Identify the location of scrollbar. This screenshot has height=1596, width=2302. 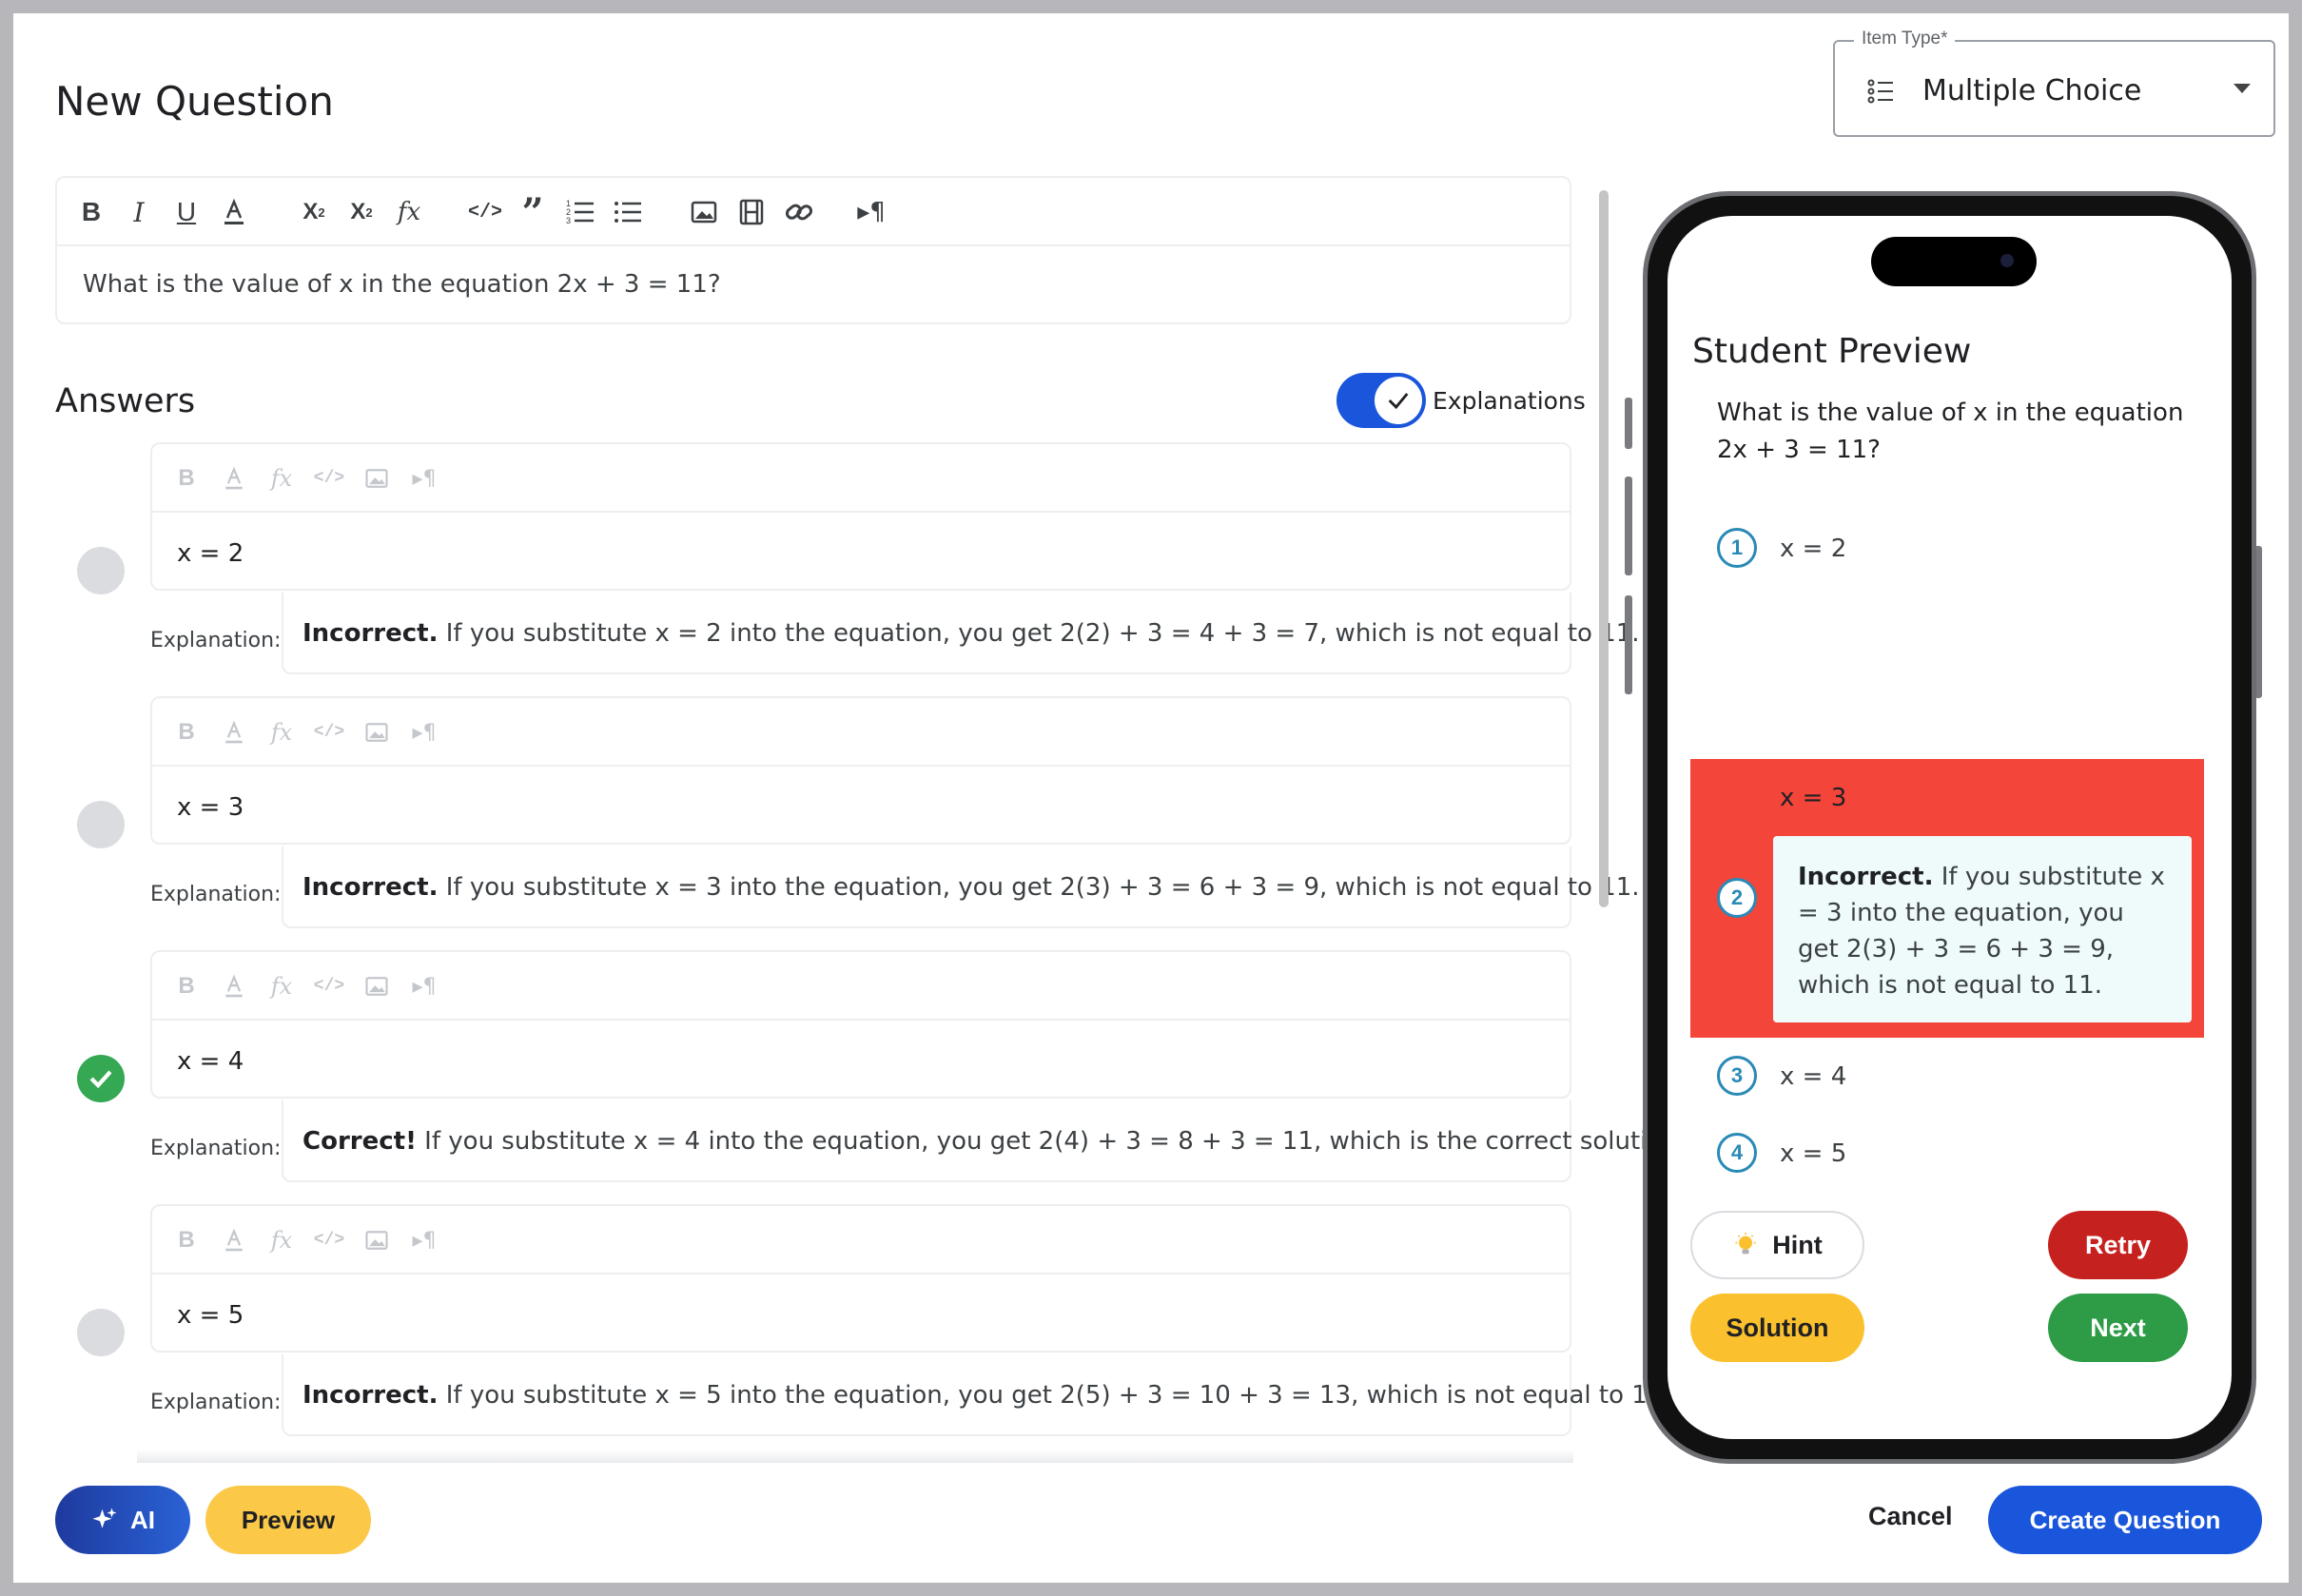
(1604, 548).